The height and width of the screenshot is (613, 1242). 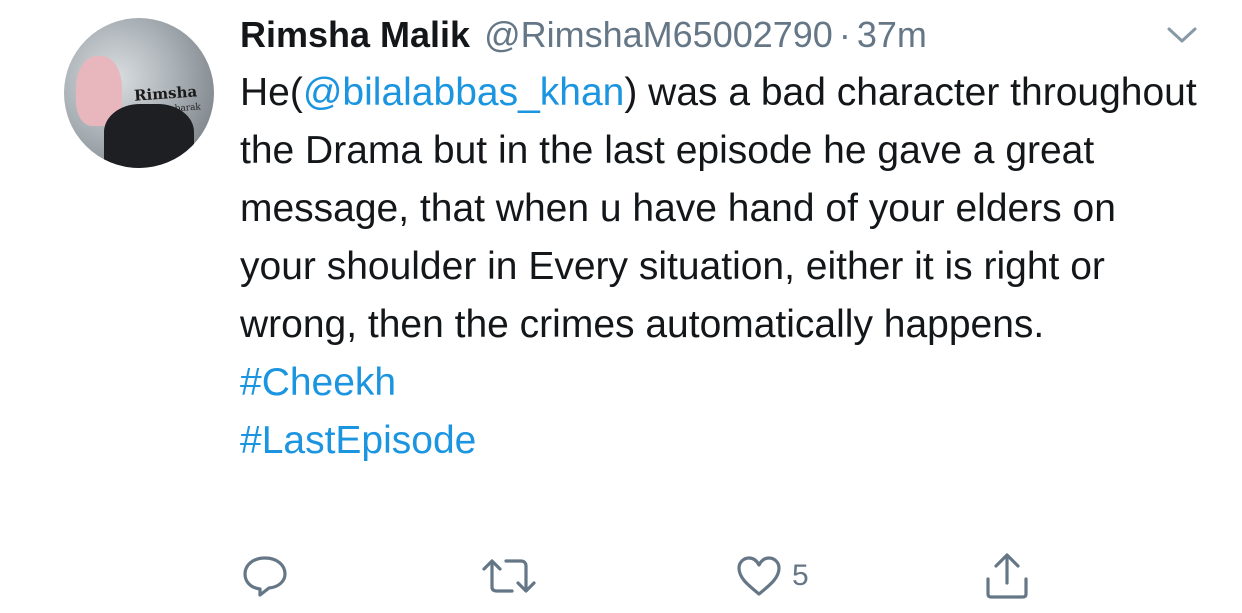 I want to click on share-icon, so click(x=1007, y=576).